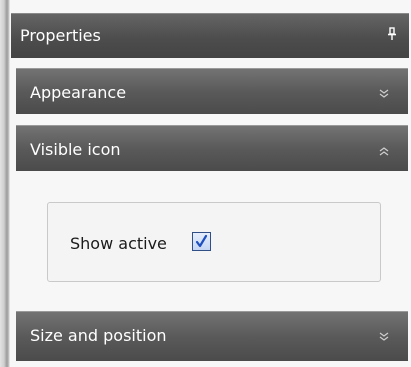 This screenshot has height=367, width=411. I want to click on section-appearance: Appearance, so click(212, 91).